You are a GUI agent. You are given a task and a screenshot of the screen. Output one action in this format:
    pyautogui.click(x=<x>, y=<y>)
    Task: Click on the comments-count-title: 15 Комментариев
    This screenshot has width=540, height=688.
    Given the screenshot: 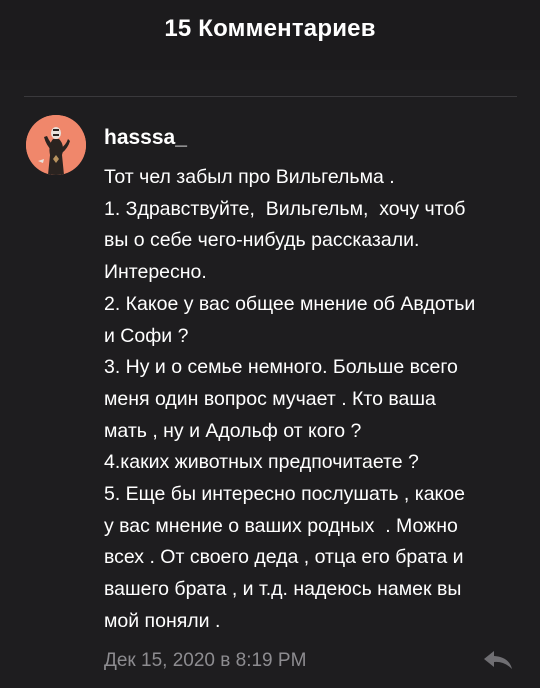 What is the action you would take?
    pyautogui.click(x=270, y=28)
    